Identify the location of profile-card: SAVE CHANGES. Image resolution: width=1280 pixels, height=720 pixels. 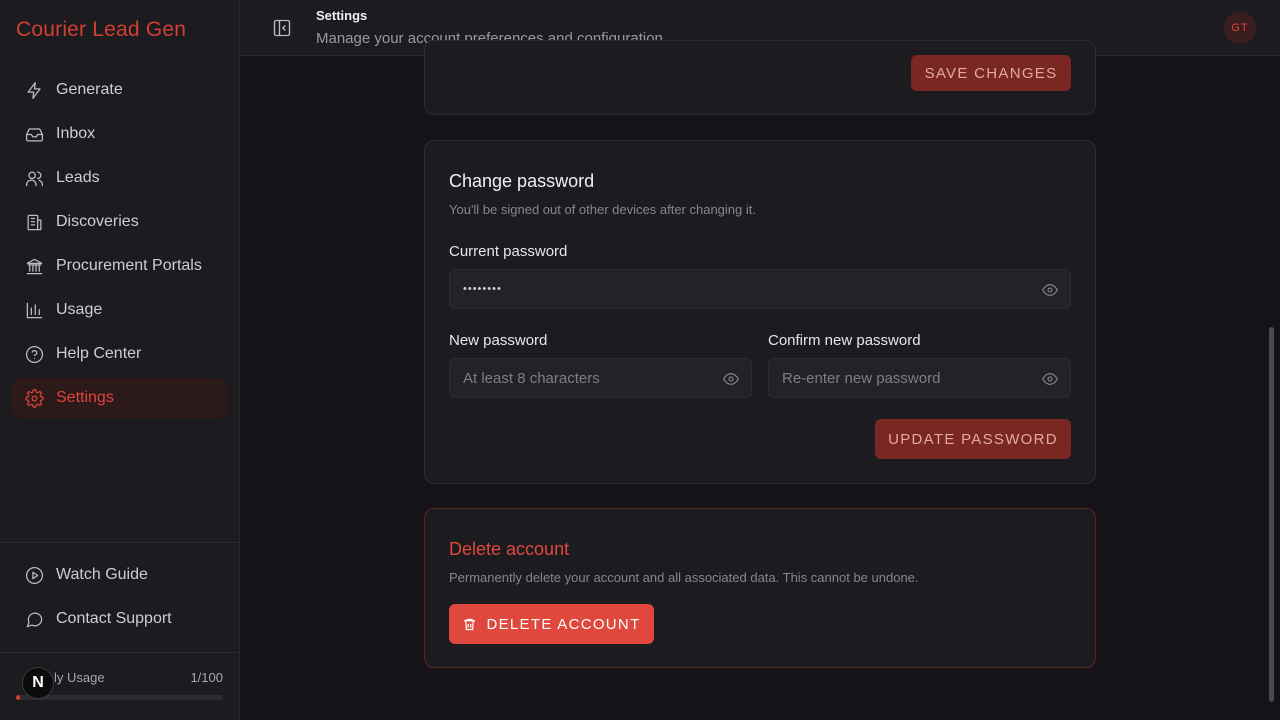
(760, 77).